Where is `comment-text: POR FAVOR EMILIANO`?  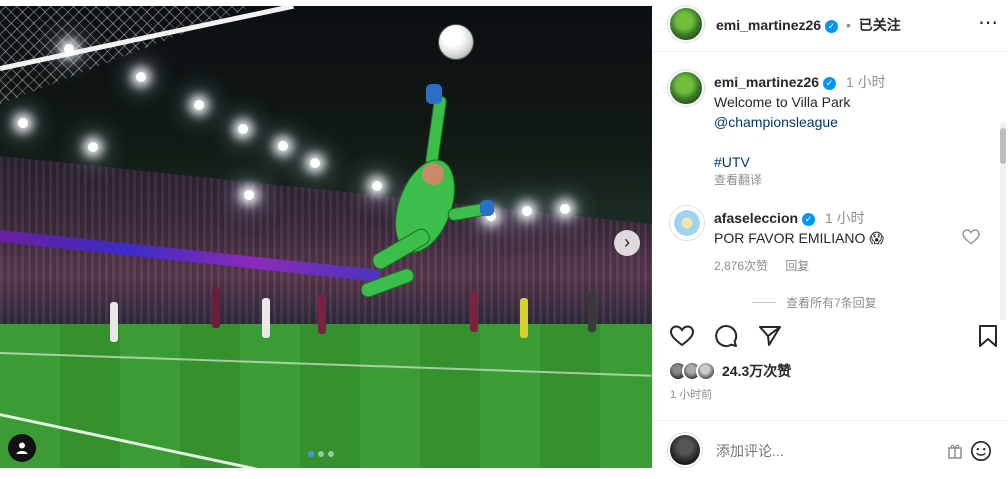 comment-text: POR FAVOR EMILIANO is located at coordinates (790, 238).